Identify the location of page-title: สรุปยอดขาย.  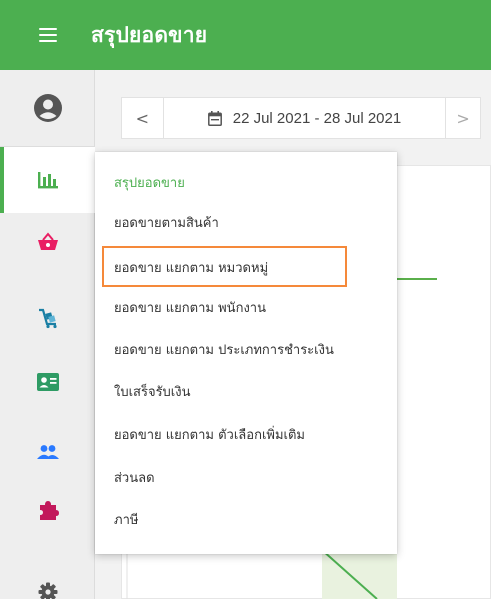
(149, 34).